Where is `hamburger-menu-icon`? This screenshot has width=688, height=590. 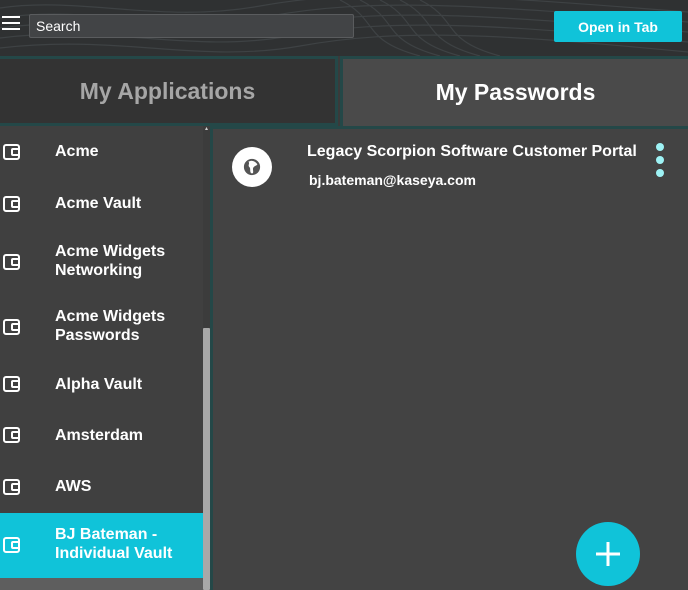
hamburger-menu-icon is located at coordinates (12, 25).